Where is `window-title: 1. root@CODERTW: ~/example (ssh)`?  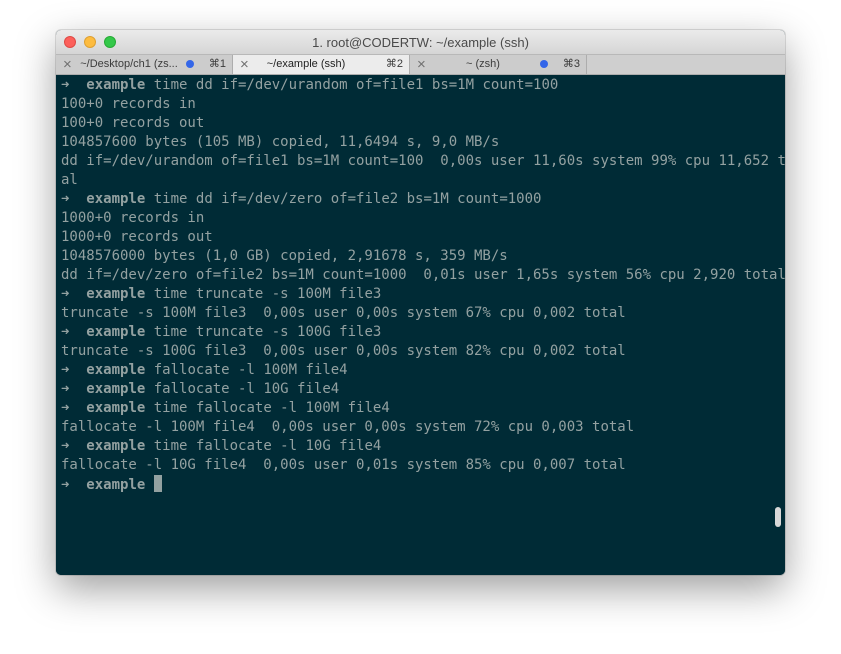 window-title: 1. root@CODERTW: ~/example (ssh) is located at coordinates (420, 42).